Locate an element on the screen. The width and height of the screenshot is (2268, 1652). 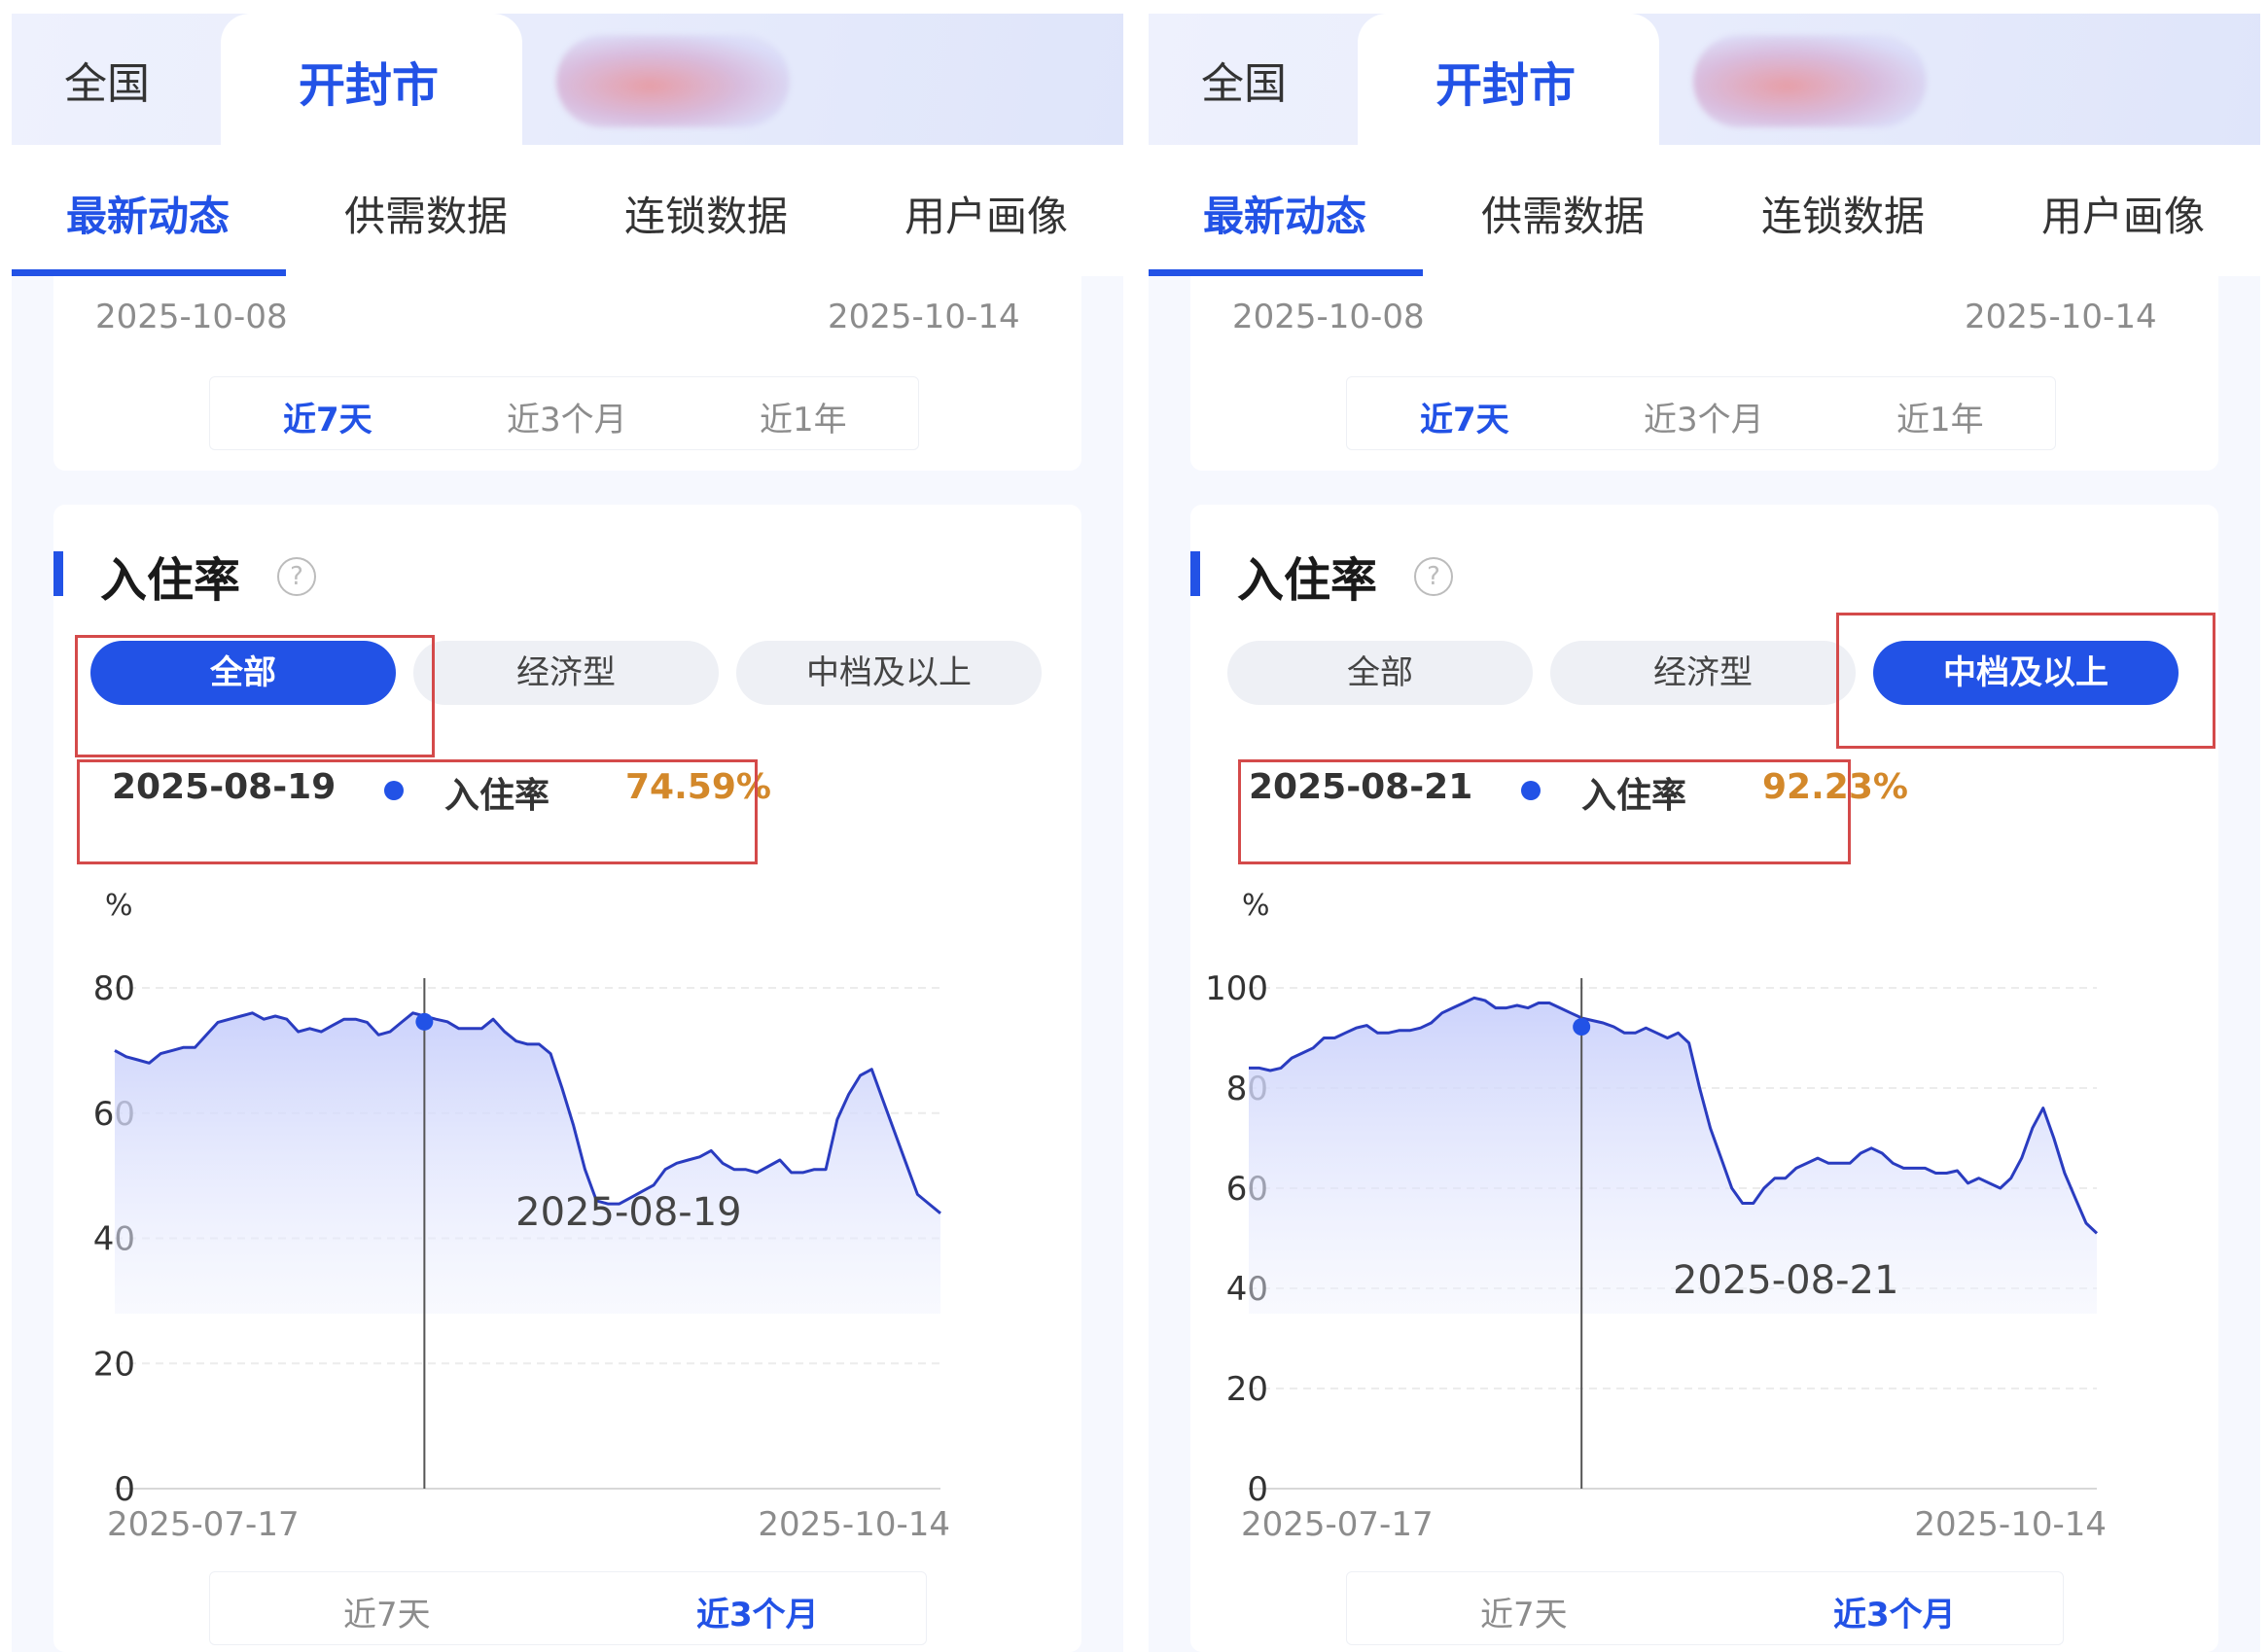
area-fill is located at coordinates (527, 1163).